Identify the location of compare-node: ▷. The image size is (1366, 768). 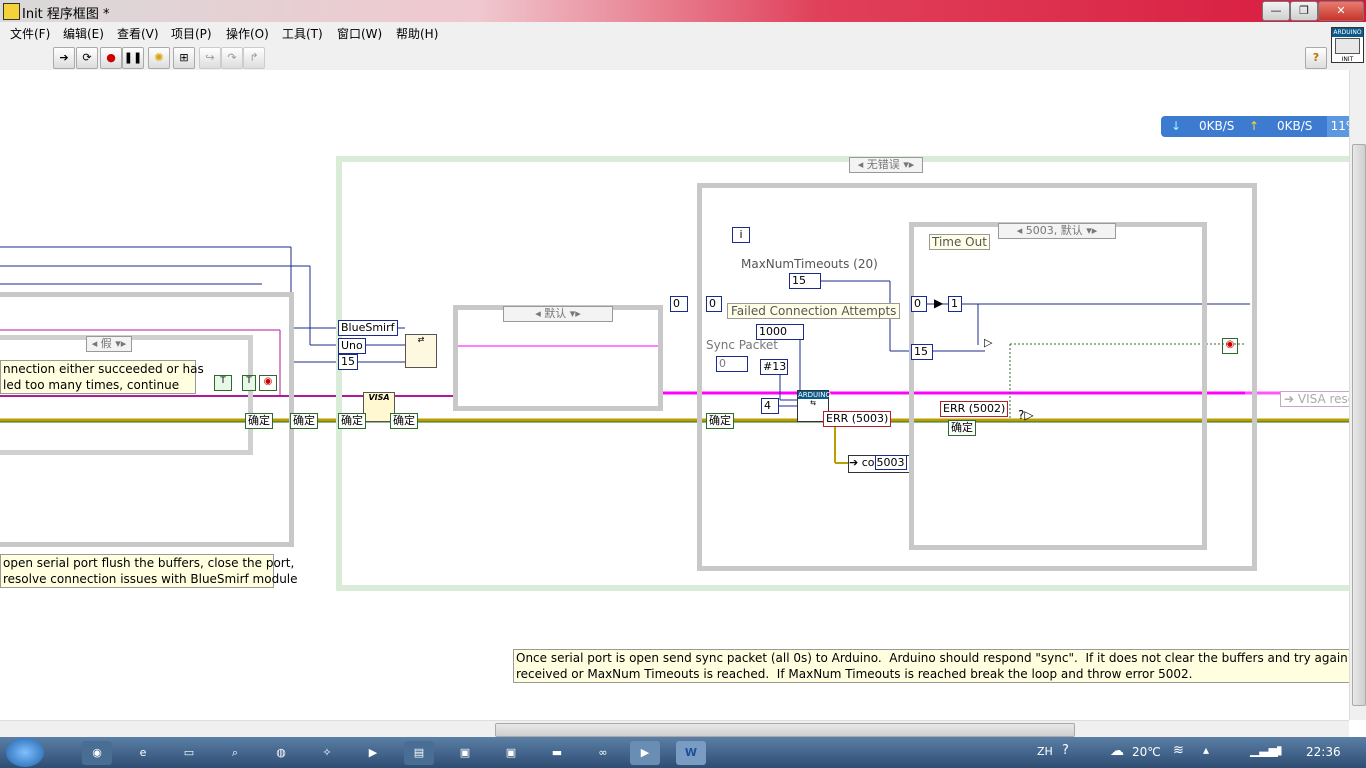
(991, 344).